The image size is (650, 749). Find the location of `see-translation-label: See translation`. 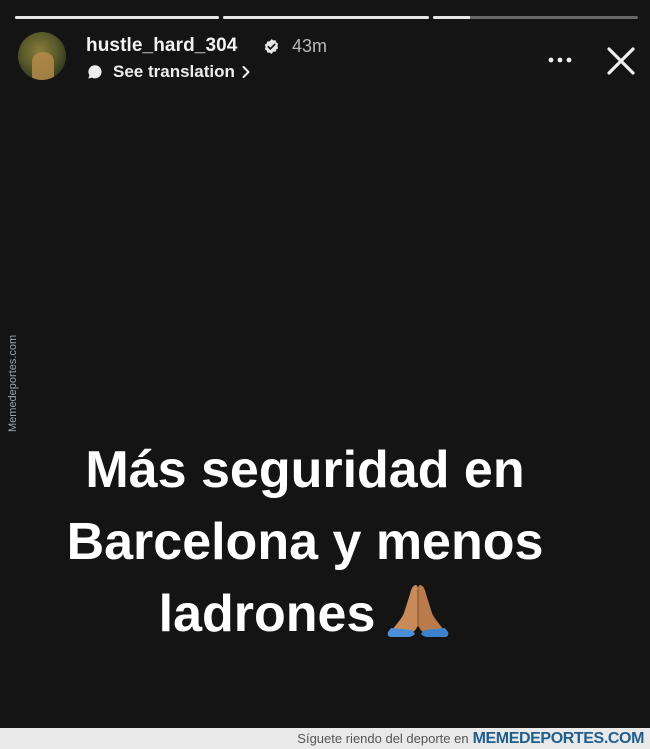

see-translation-label: See translation is located at coordinates (174, 71).